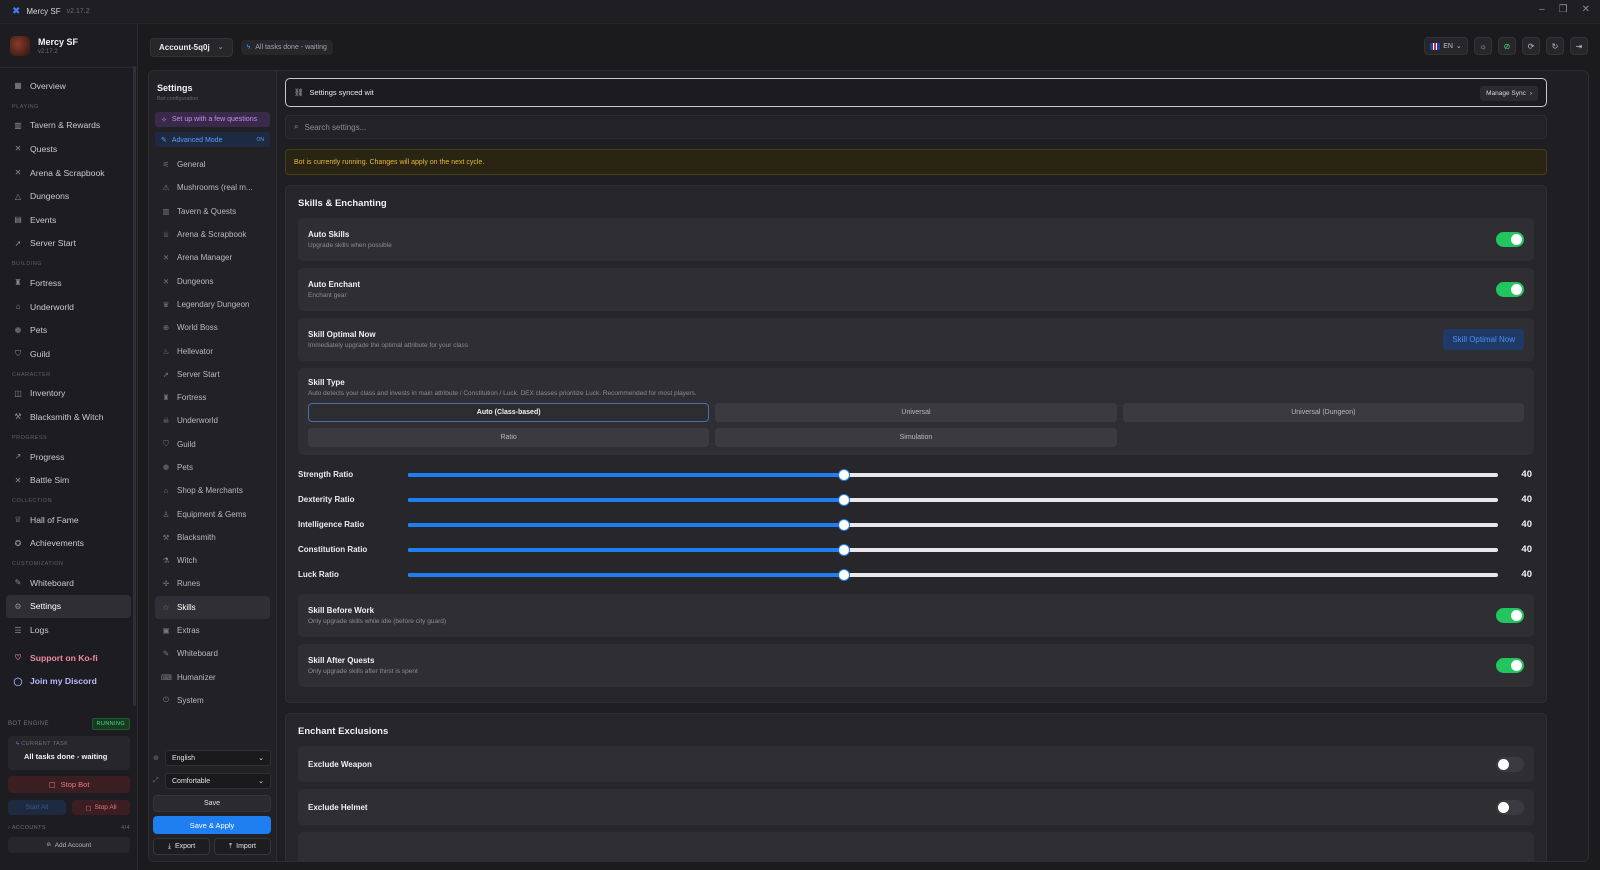 The height and width of the screenshot is (870, 1600). Describe the element at coordinates (1510, 289) in the screenshot. I see `auto-enchant-toggle` at that location.